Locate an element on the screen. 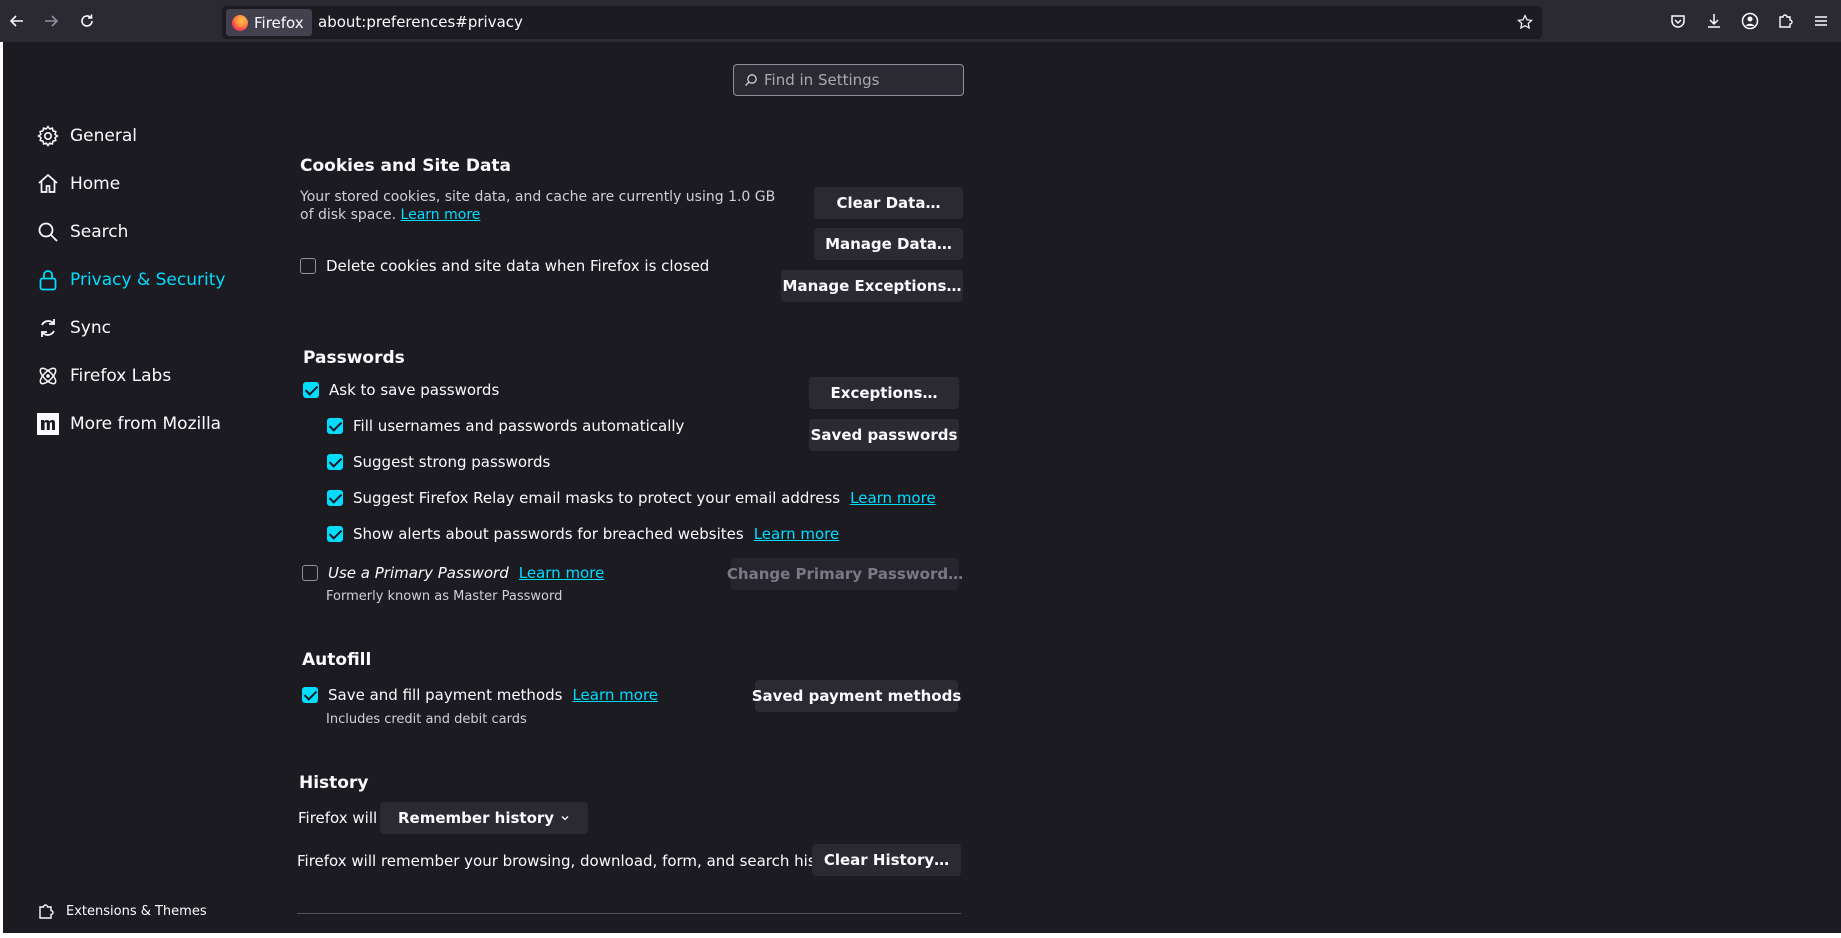 The width and height of the screenshot is (1841, 938). navigation-toolbar: Firefox about:preferences#privacy is located at coordinates (920, 21).